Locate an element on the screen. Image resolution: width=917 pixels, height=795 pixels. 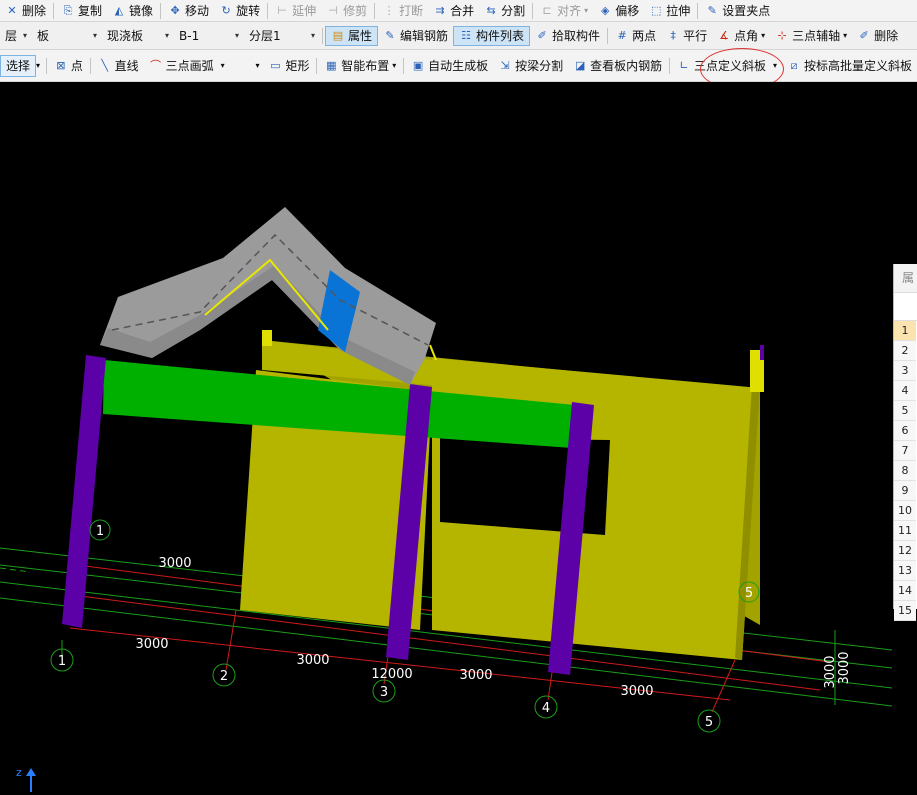
extend-button: ⊢ 延伸 is located at coordinates (295, 11).